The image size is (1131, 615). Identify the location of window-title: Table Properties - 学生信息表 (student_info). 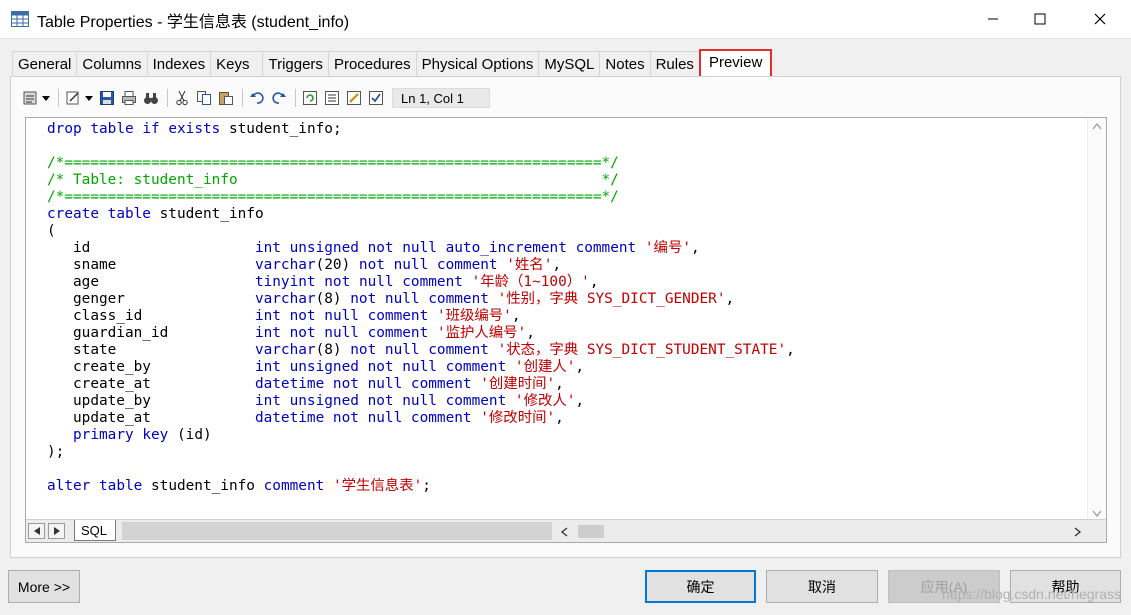
(193, 22).